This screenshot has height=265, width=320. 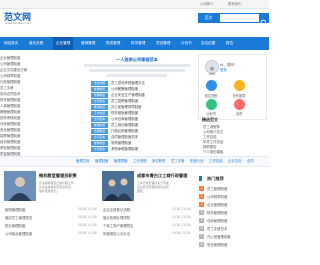 I want to click on doc-link: 企业安全生产管理制度, so click(x=147, y=95).